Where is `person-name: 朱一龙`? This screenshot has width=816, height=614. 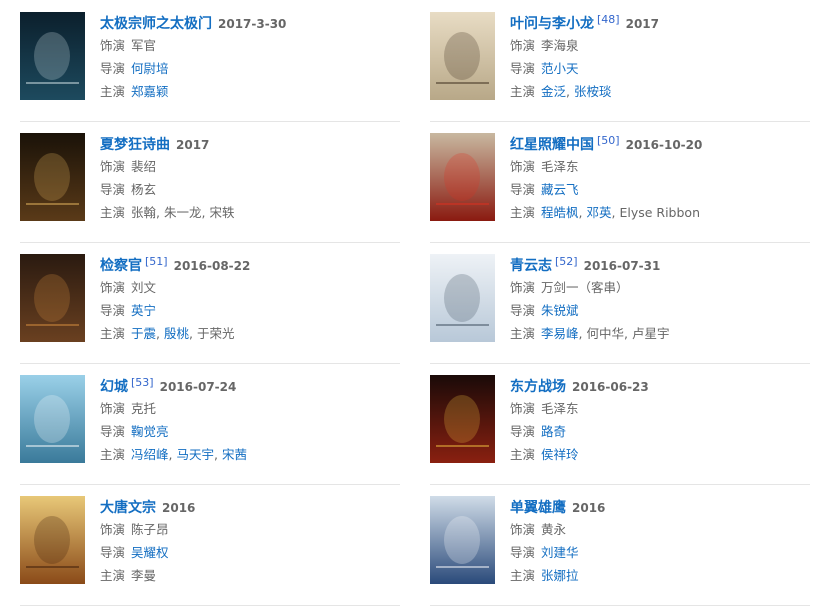
person-name: 朱一龙 is located at coordinates (182, 212).